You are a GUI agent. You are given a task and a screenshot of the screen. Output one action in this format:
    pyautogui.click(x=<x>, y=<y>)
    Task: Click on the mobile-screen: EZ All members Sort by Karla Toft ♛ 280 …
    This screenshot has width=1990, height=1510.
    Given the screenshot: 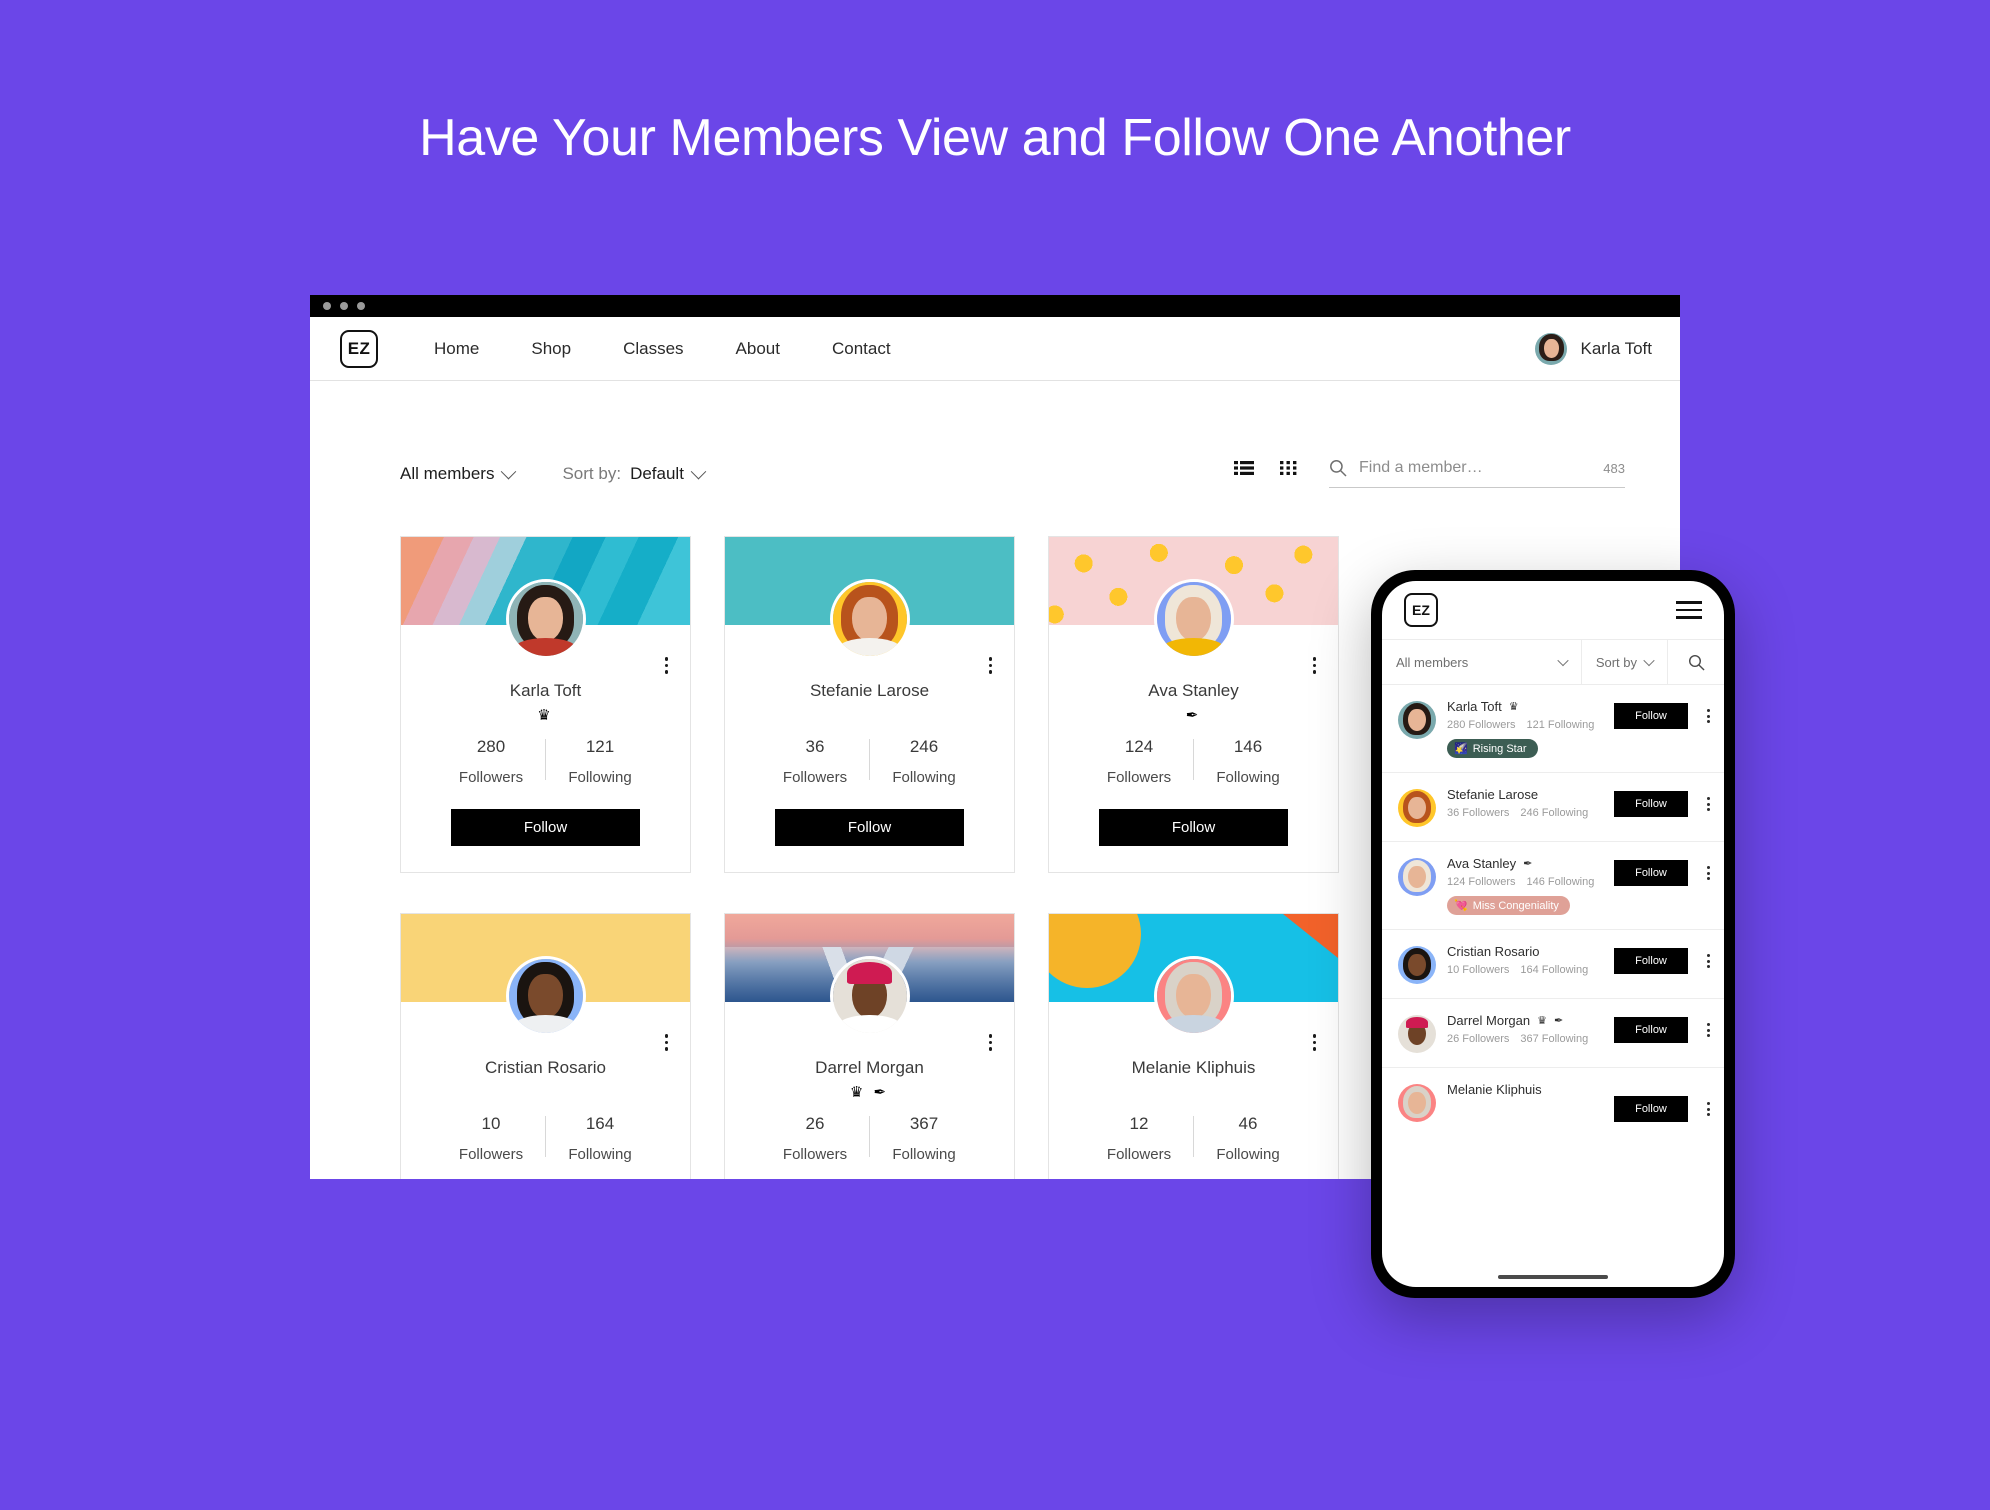 What is the action you would take?
    pyautogui.click(x=1553, y=934)
    